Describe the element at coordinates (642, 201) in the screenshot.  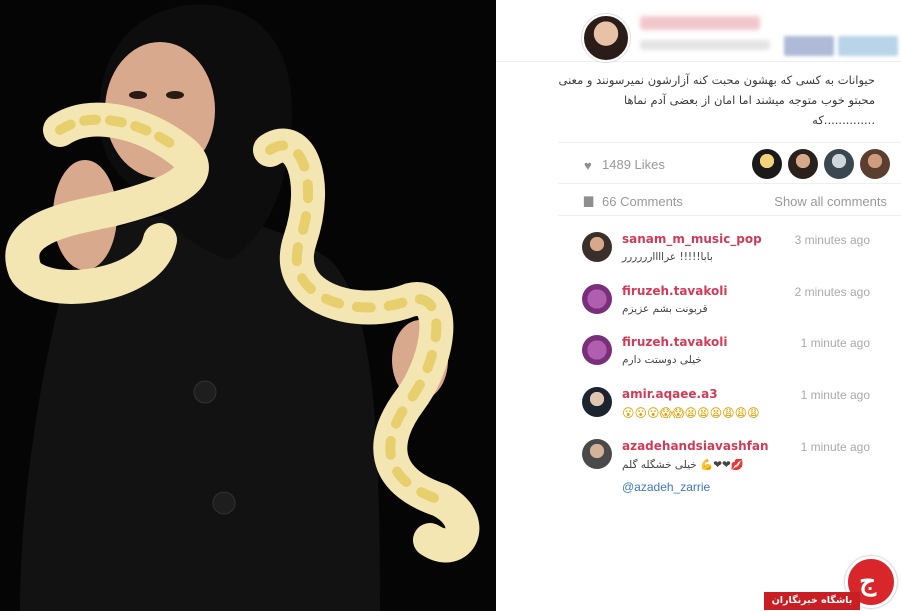
I see `comments-count: 66 Comments` at that location.